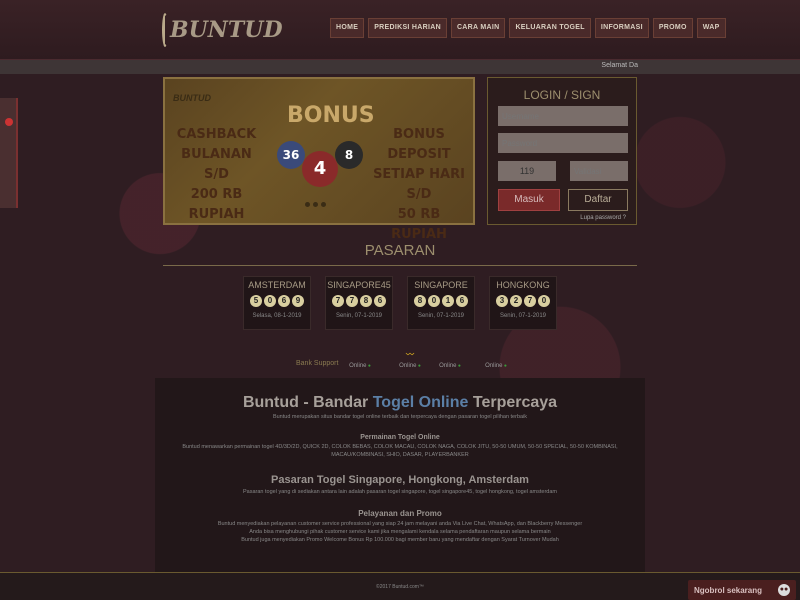 Image resolution: width=800 pixels, height=600 pixels. What do you see at coordinates (619, 65) in the screenshot?
I see `ticker-text: Selamat Da` at bounding box center [619, 65].